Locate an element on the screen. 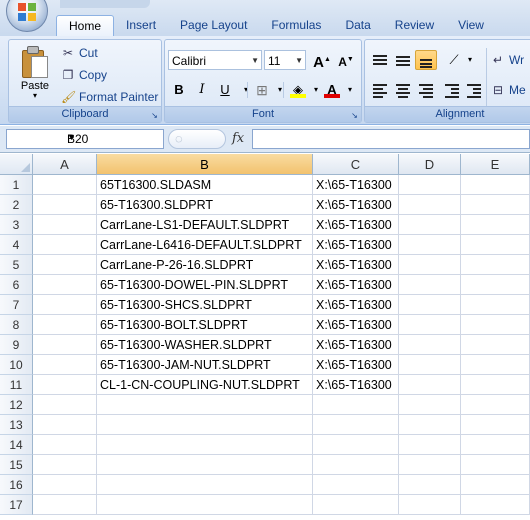  cell-d2 is located at coordinates (430, 205).